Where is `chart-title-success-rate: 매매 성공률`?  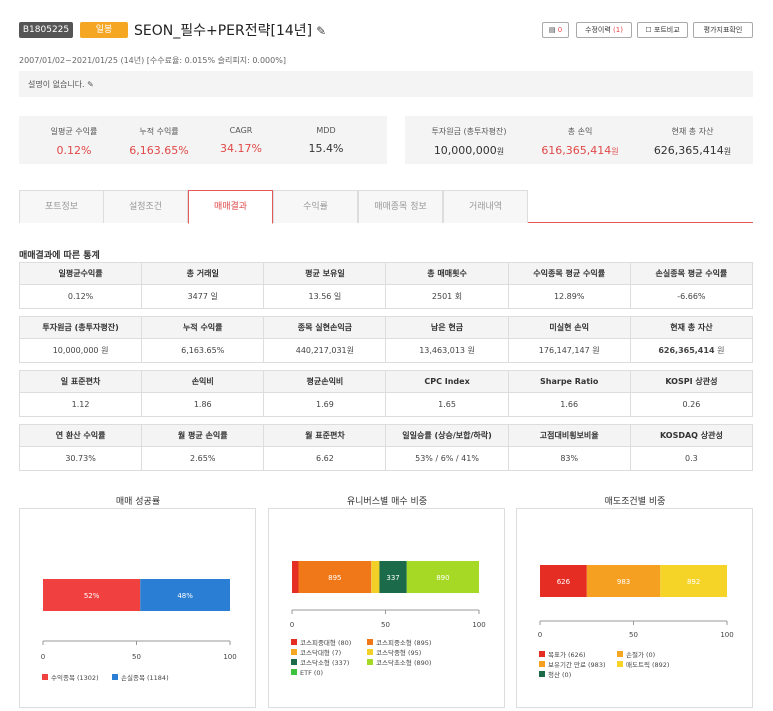
chart-title-success-rate: 매매 성공률 is located at coordinates (138, 502).